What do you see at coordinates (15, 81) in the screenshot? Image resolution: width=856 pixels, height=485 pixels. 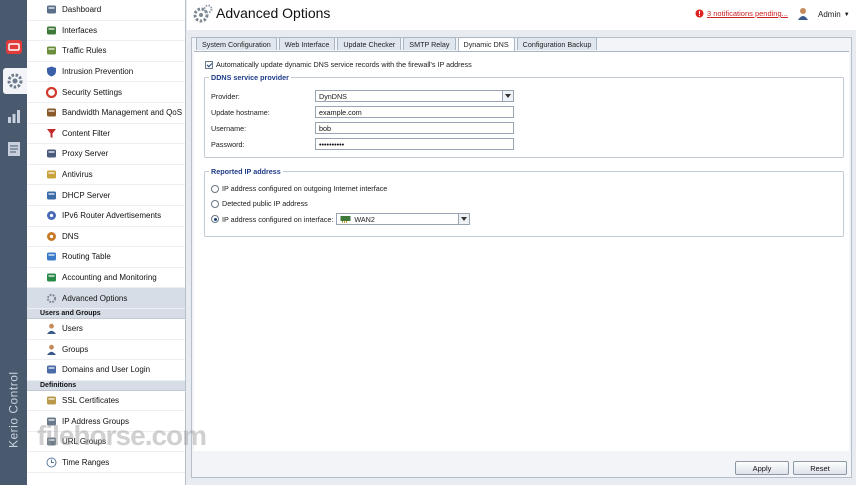 I see `gear-icon` at bounding box center [15, 81].